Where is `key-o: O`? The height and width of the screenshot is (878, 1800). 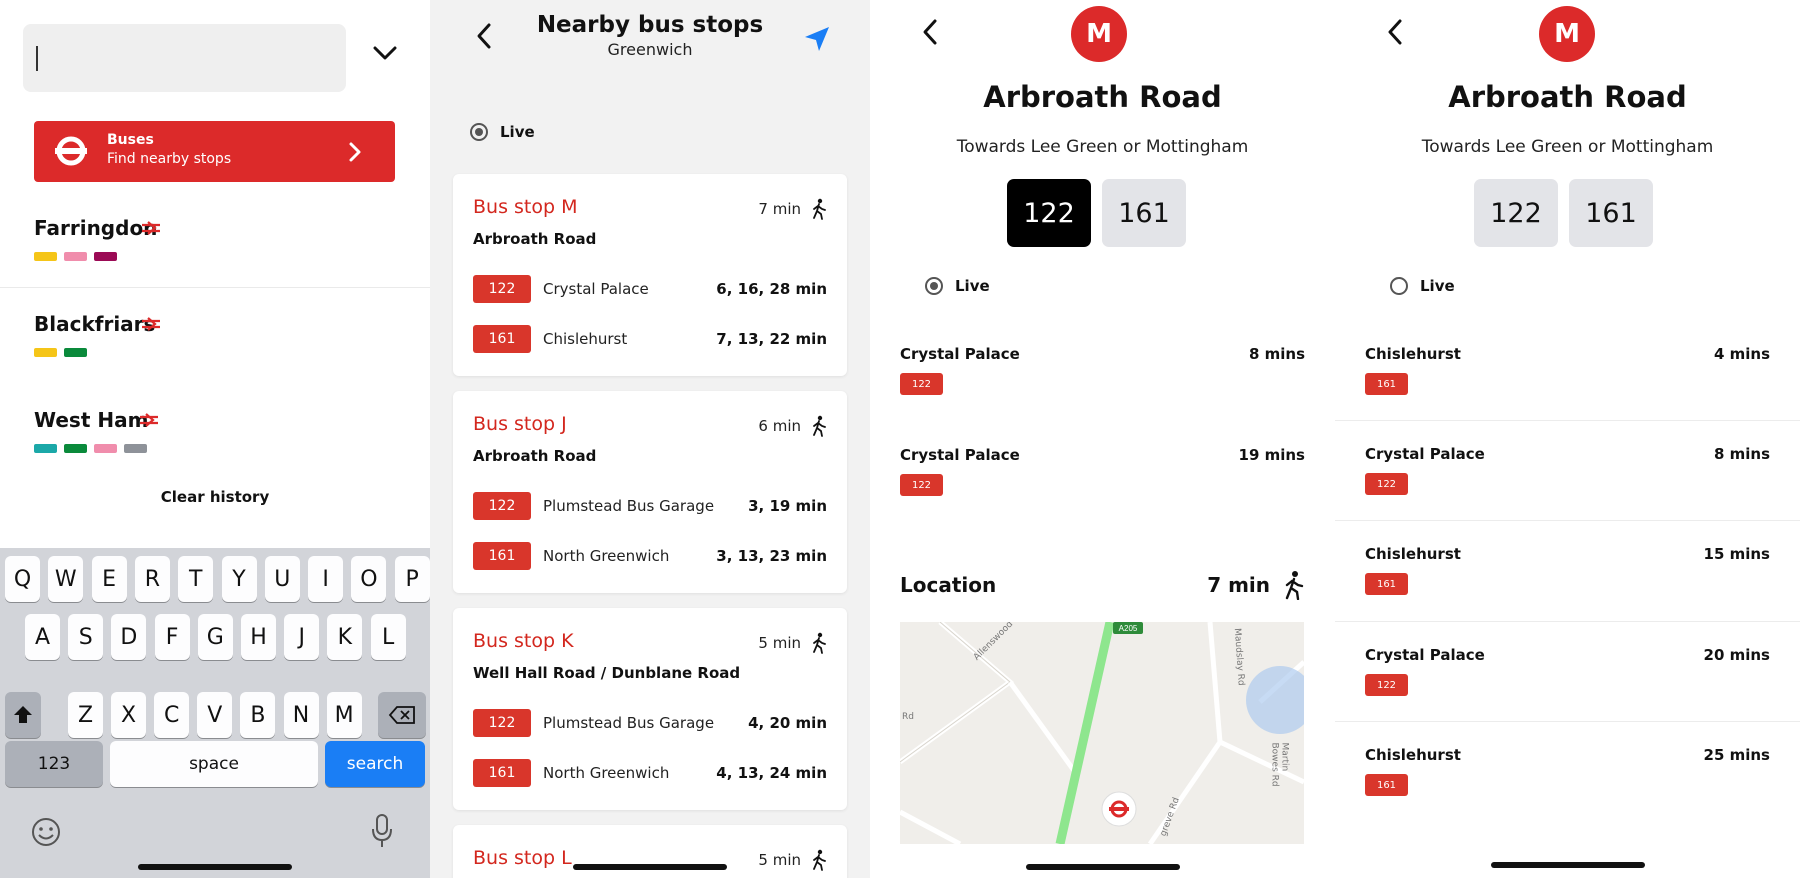
key-o: O is located at coordinates (369, 579).